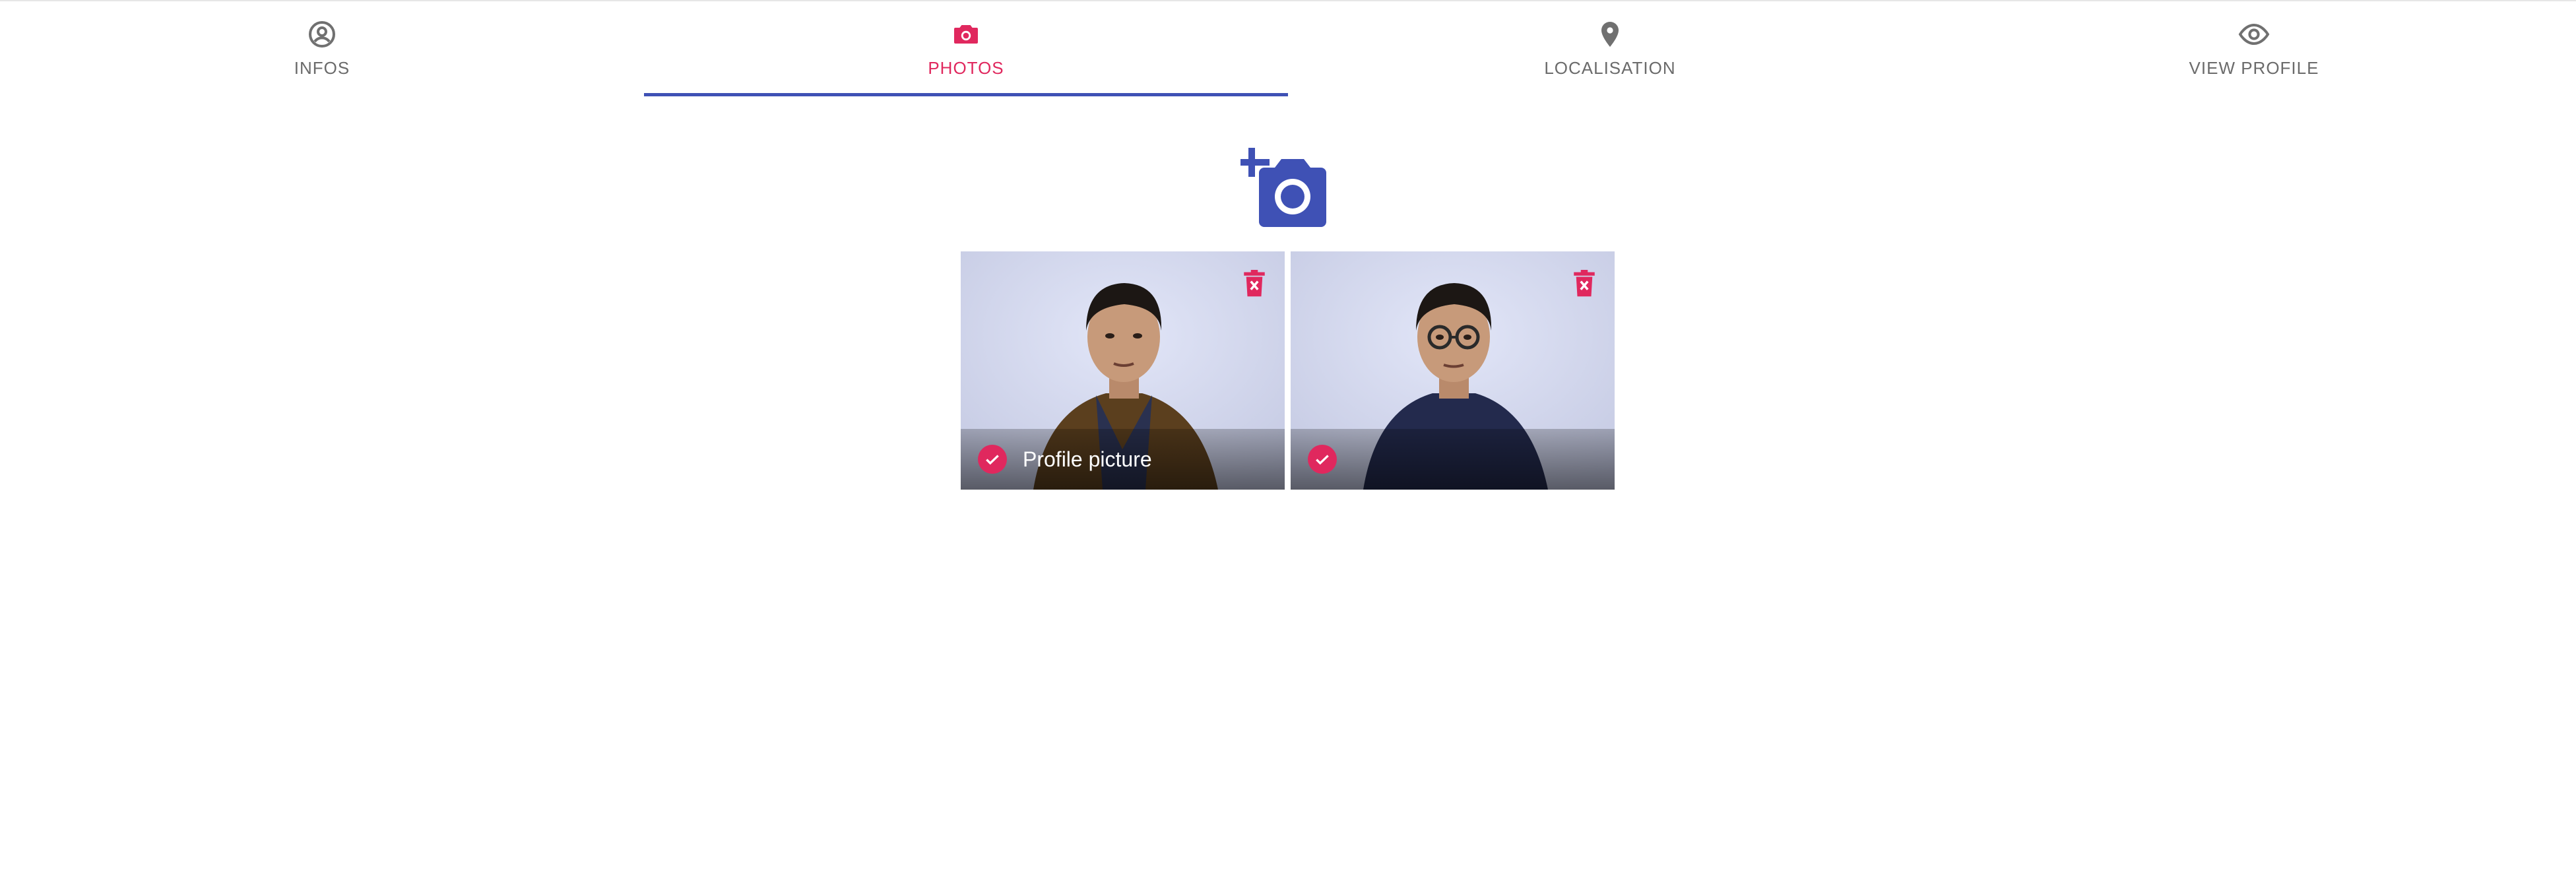  What do you see at coordinates (2254, 34) in the screenshot?
I see `eye-icon` at bounding box center [2254, 34].